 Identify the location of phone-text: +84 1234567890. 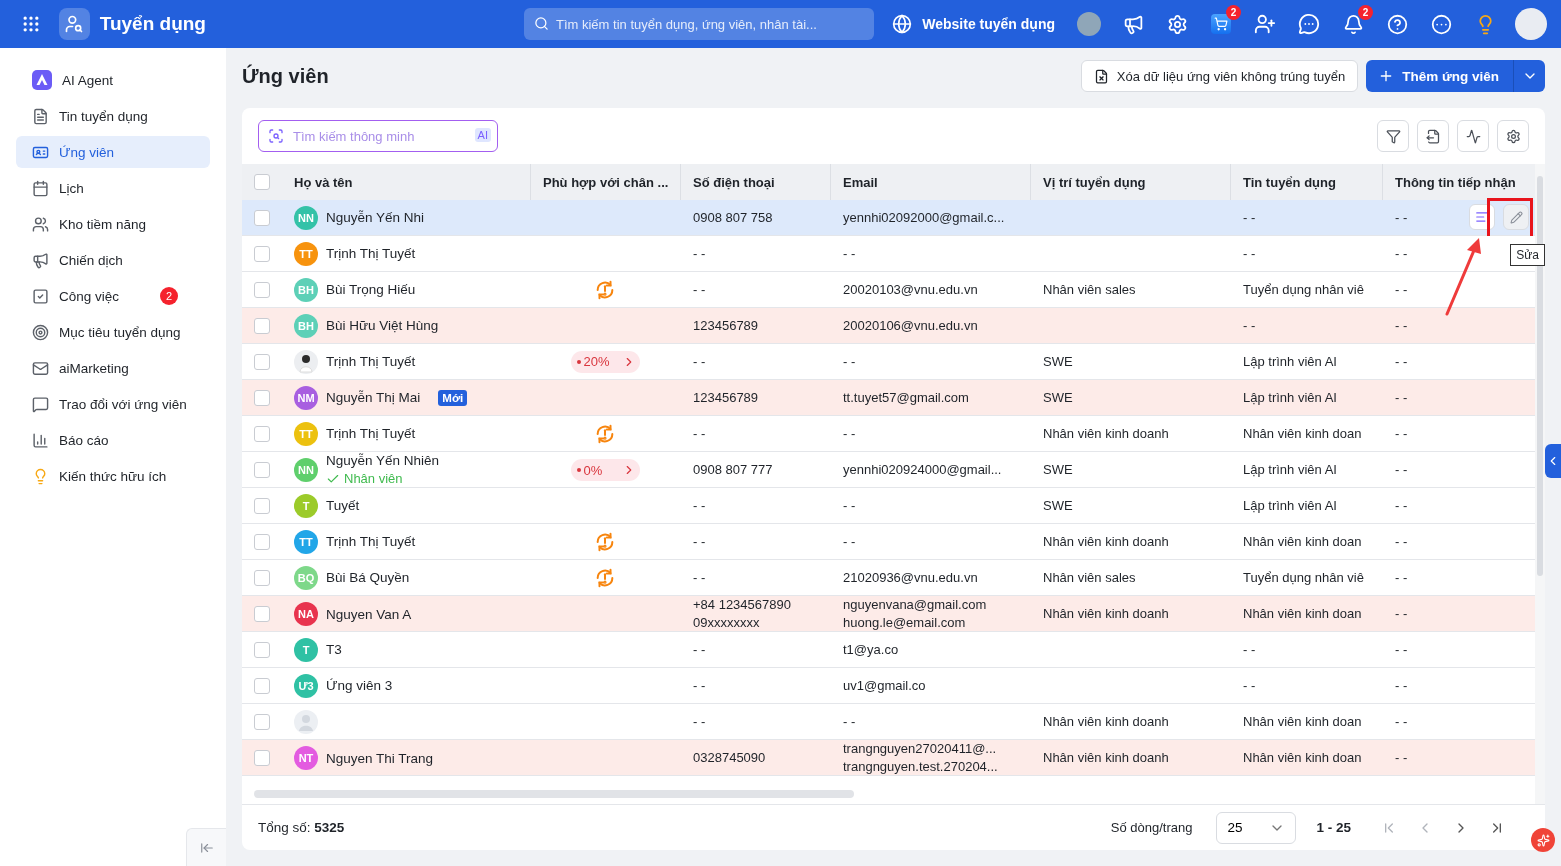
(742, 605).